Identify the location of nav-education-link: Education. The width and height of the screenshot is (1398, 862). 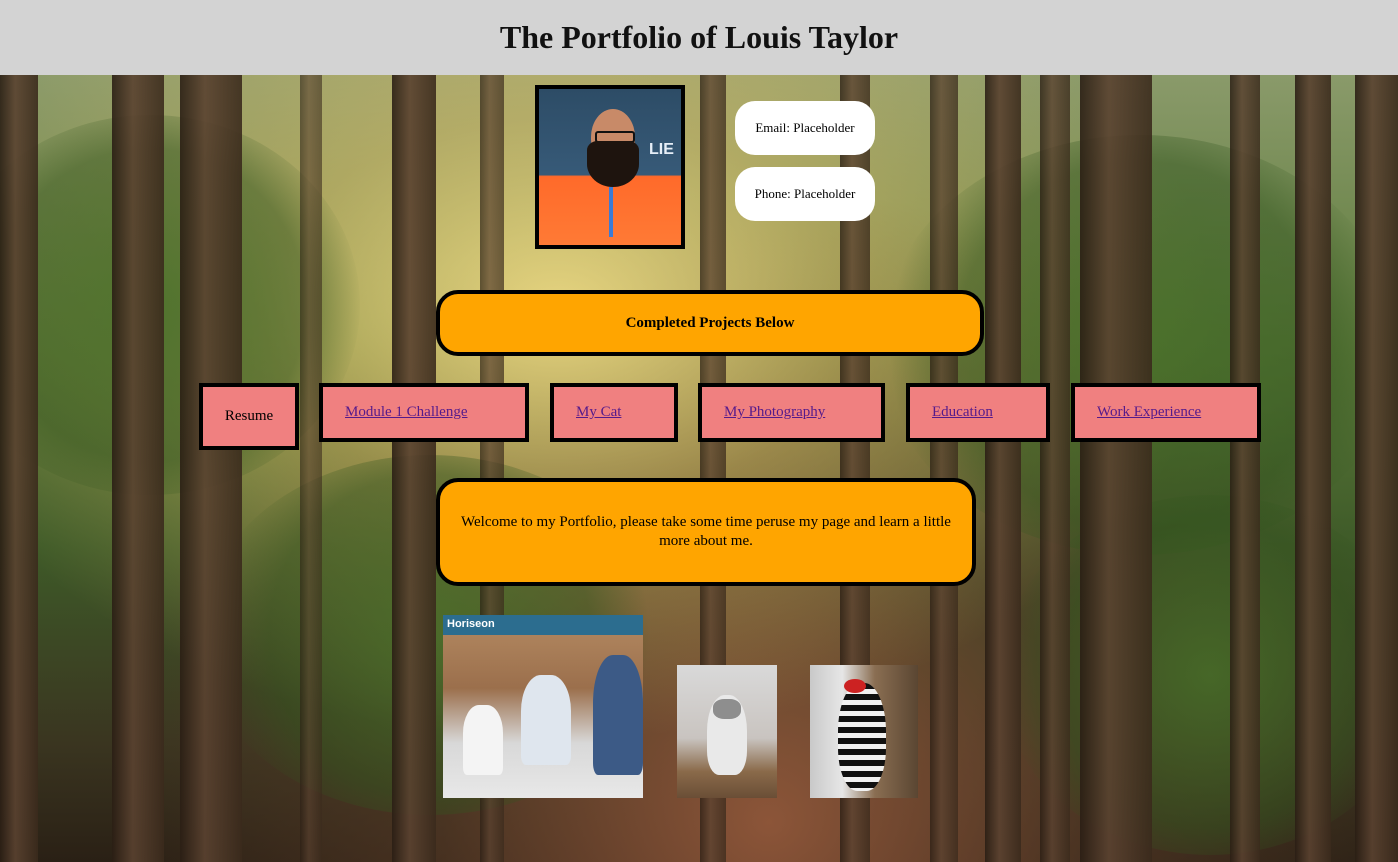
(962, 412).